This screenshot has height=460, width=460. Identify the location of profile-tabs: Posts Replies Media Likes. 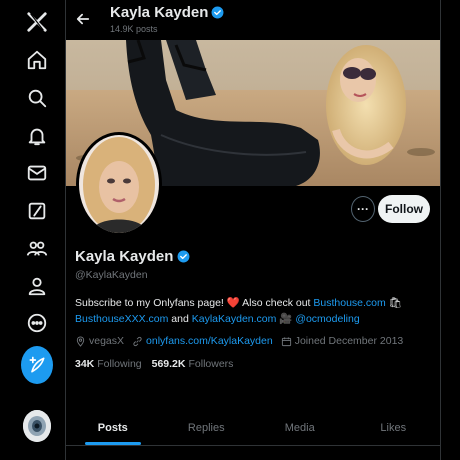
(253, 428).